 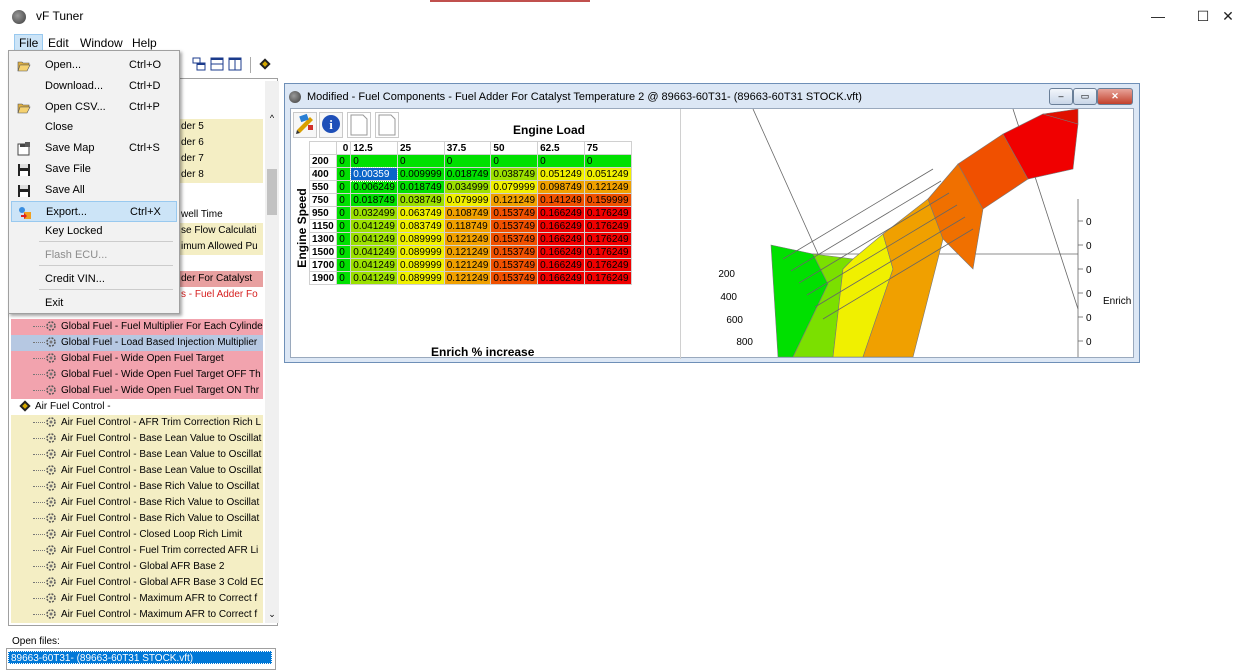 What do you see at coordinates (561, 148) in the screenshot?
I see `column-header: 62.5` at bounding box center [561, 148].